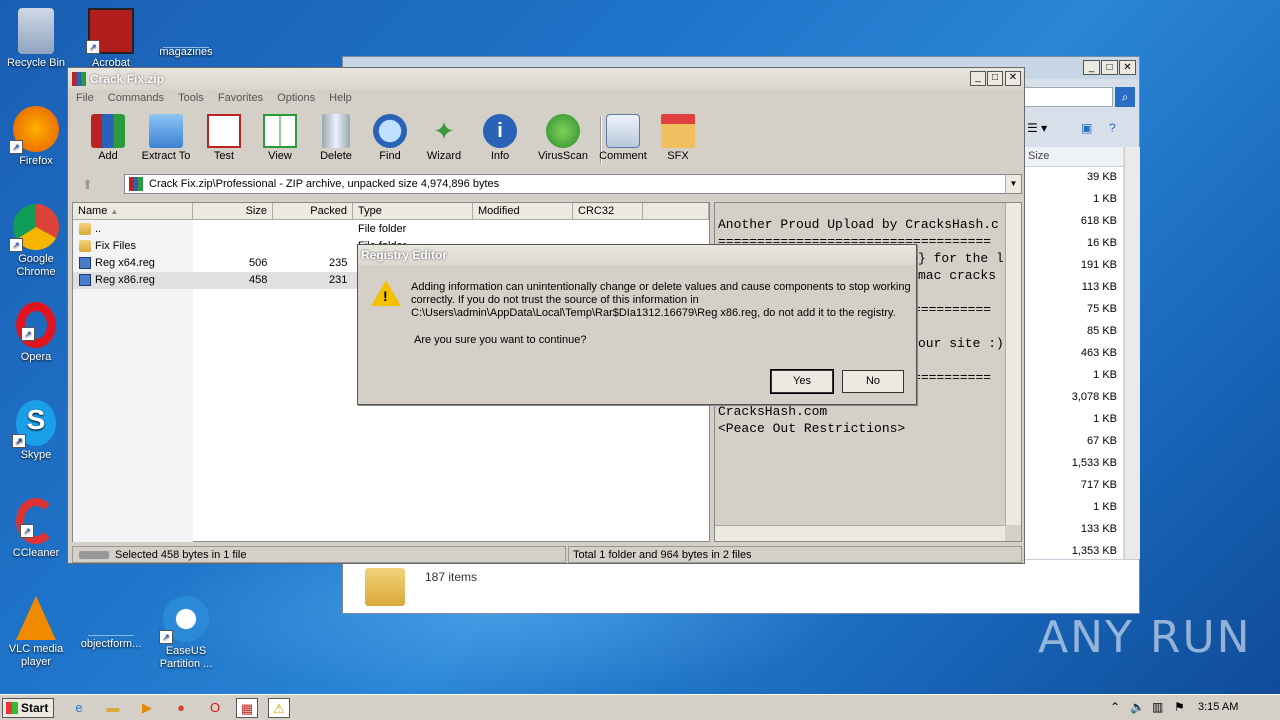  Describe the element at coordinates (1073, 178) in the screenshot. I see `list-item: 39 KB` at that location.